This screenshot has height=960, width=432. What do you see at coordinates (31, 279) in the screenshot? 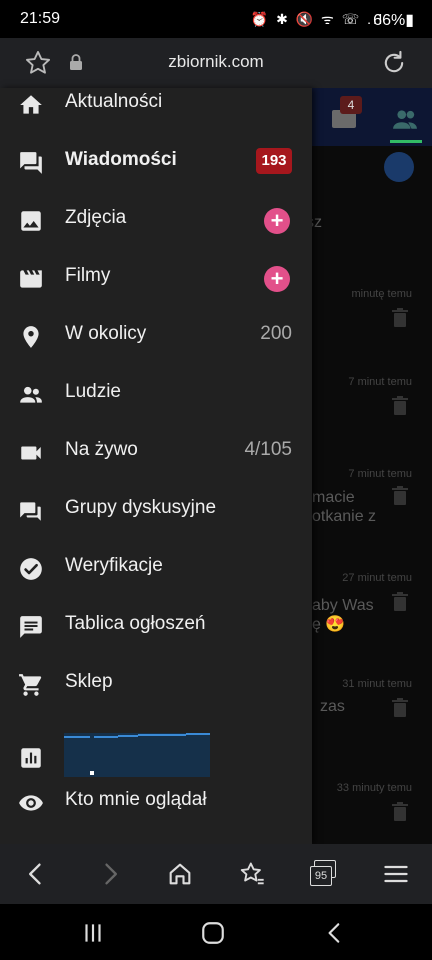
I see `film-icon` at bounding box center [31, 279].